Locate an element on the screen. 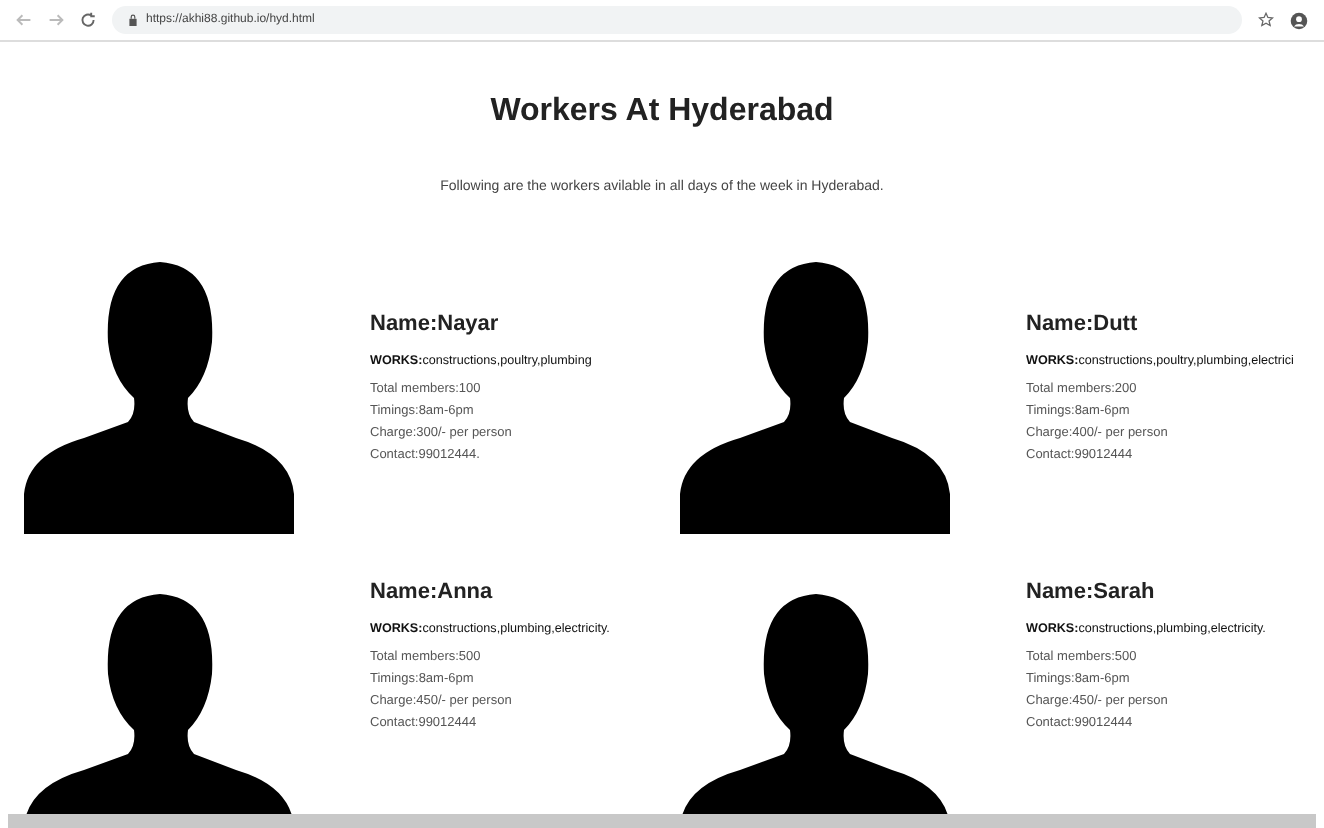 The height and width of the screenshot is (828, 1324). horizontal-scrollbar is located at coordinates (662, 821).